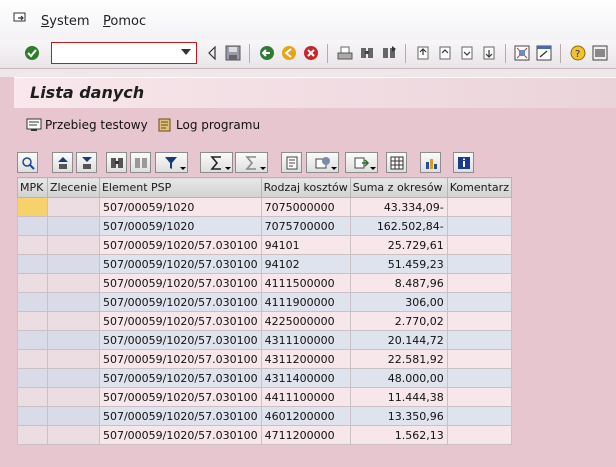 This screenshot has width=616, height=467. I want to click on total-icon, so click(216, 162).